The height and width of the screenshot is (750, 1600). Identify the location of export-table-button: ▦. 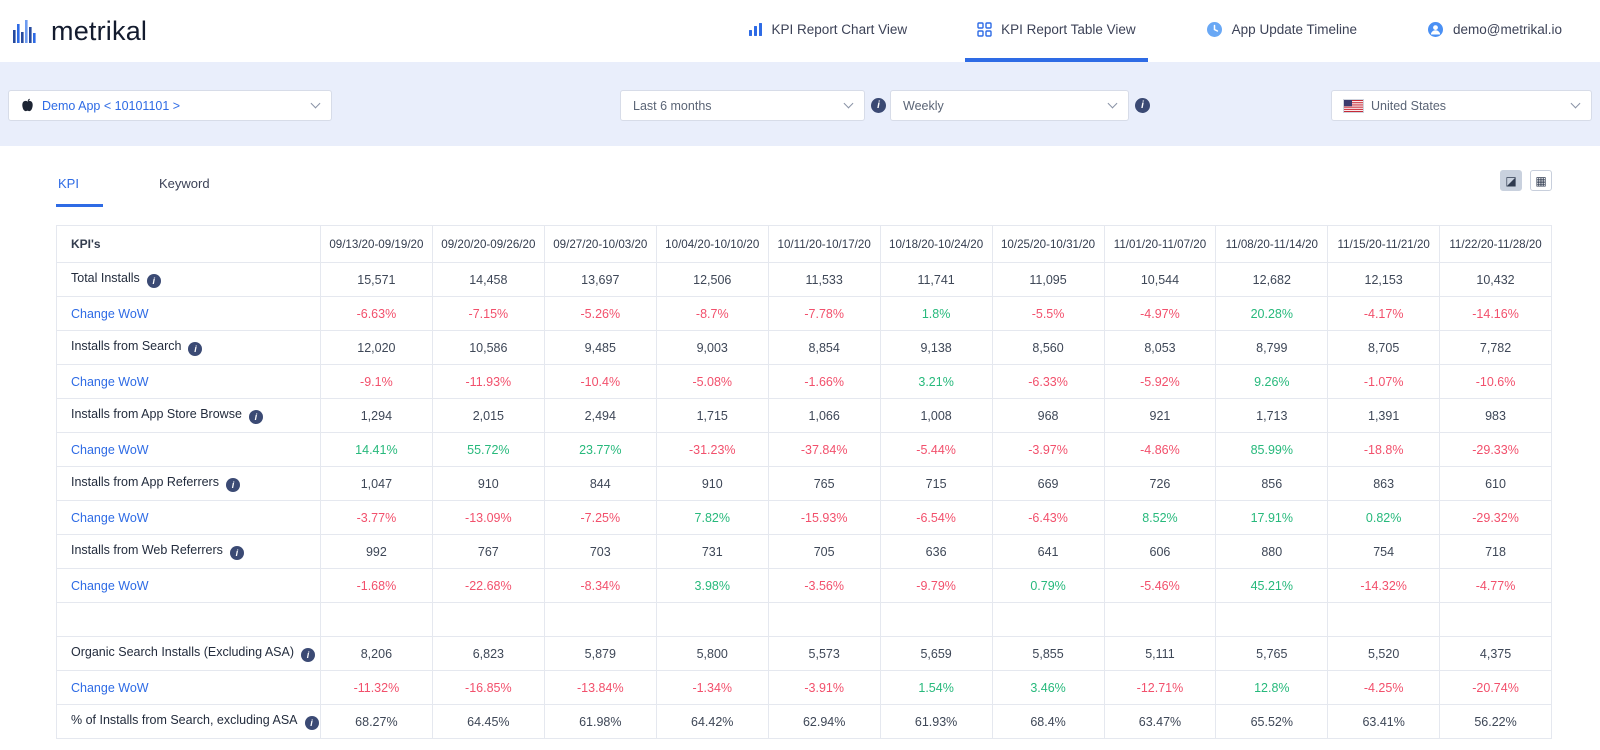
(1541, 180).